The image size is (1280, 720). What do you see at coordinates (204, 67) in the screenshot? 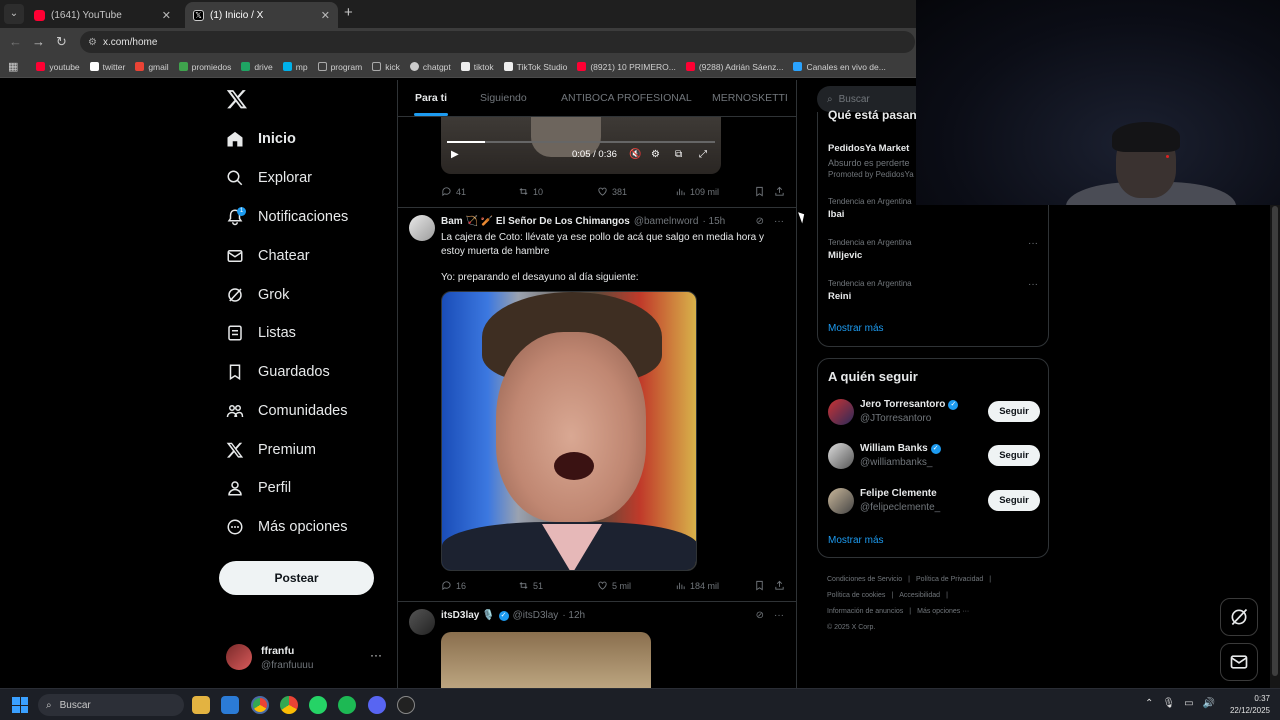
I see `bookmark-item: promiedos` at bounding box center [204, 67].